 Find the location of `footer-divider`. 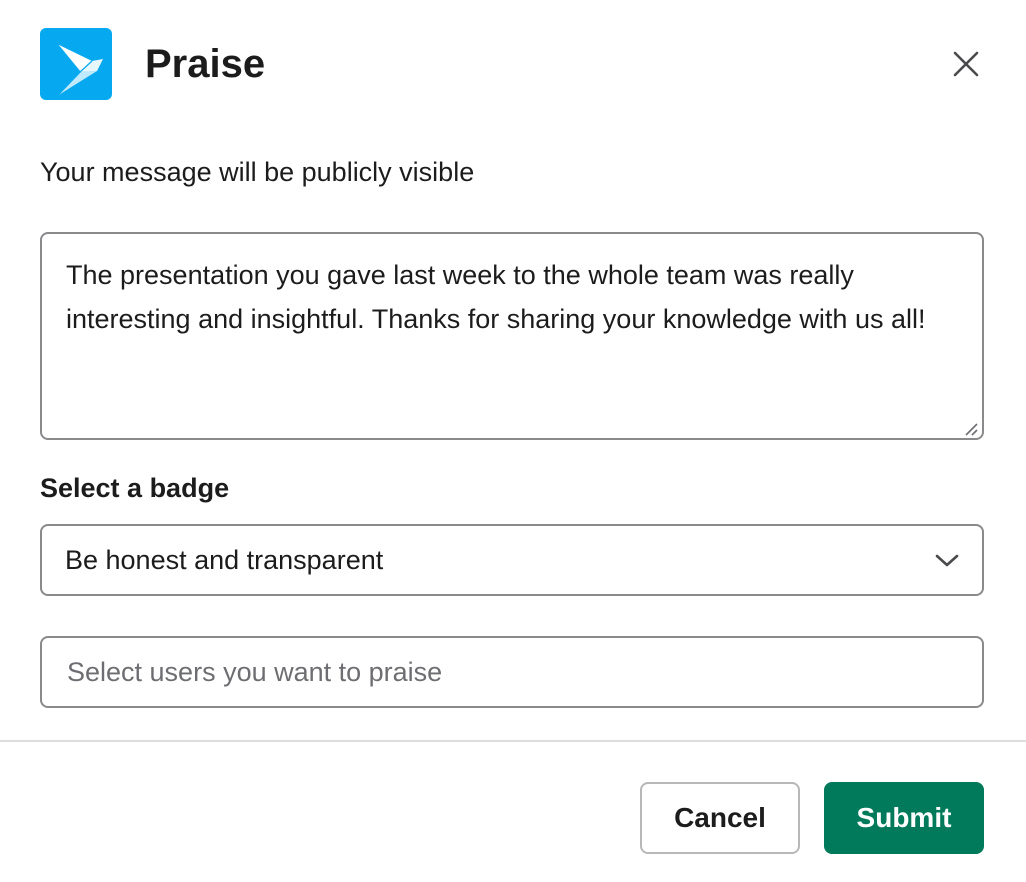

footer-divider is located at coordinates (513, 741).